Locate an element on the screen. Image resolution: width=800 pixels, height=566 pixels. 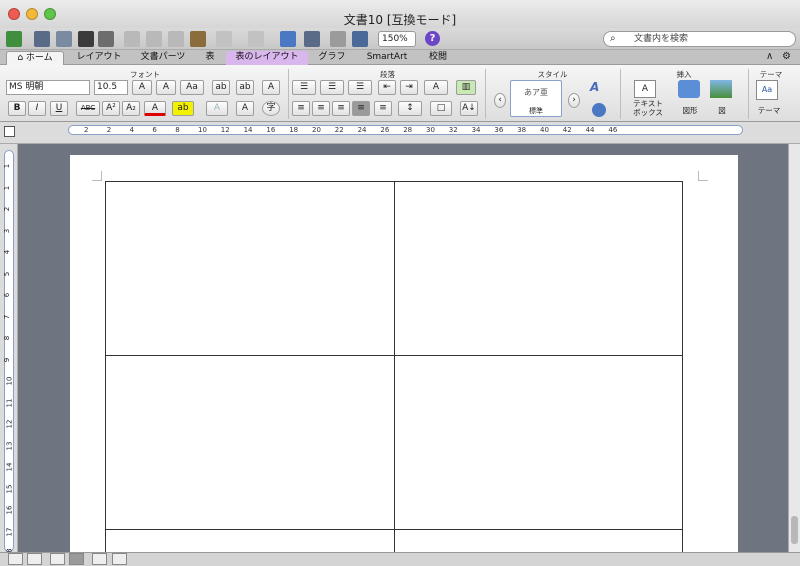
tab-layout: レイアウト is located at coordinates (99, 58).